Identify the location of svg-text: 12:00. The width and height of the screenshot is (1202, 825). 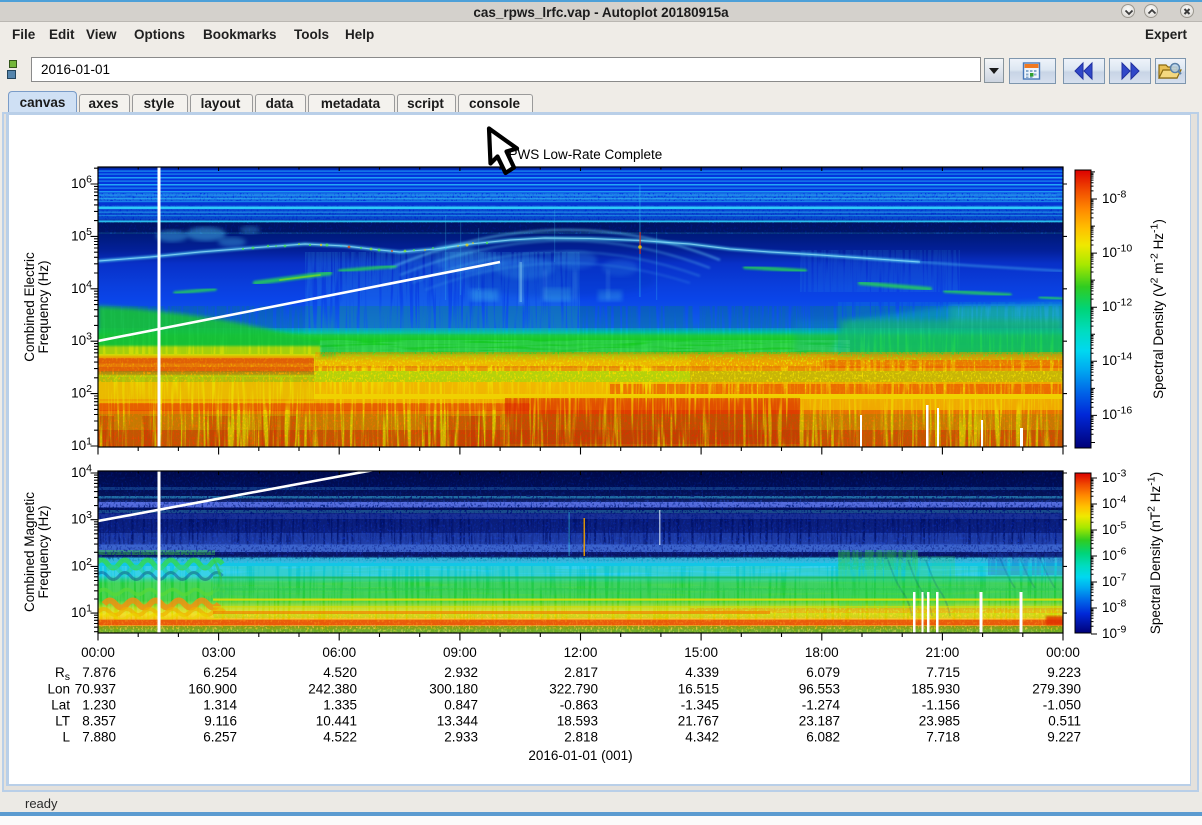
(581, 652).